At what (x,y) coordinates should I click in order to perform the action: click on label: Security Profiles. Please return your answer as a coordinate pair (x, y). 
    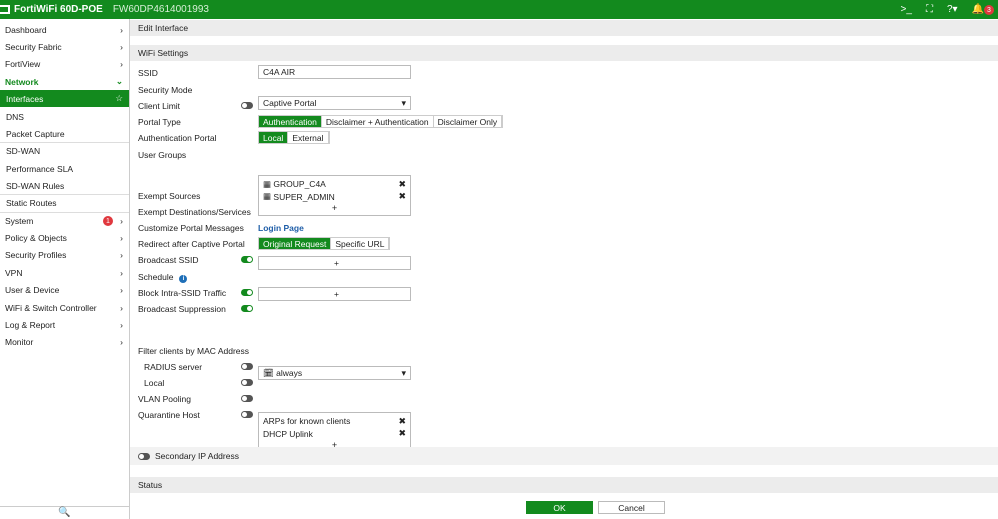
    Looking at the image, I should click on (36, 254).